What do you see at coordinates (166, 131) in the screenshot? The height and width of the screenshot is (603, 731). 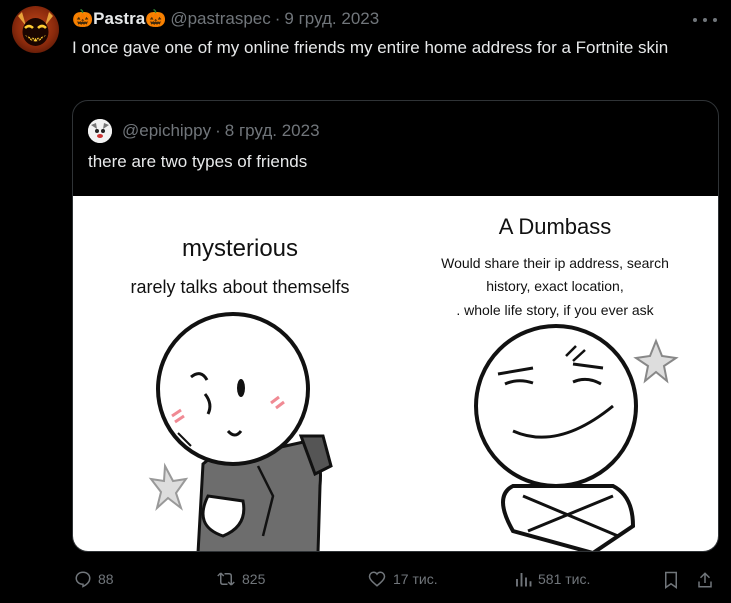 I see `quoted-author-handle: @epichippy` at bounding box center [166, 131].